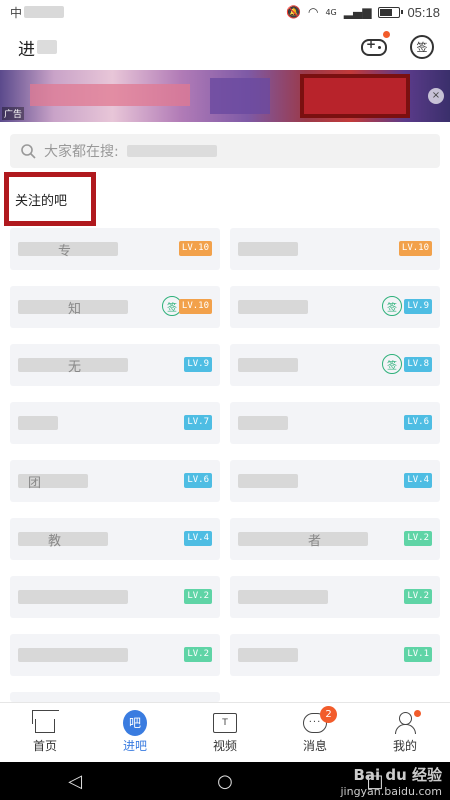 This screenshot has height=800, width=450. What do you see at coordinates (331, 12) in the screenshot?
I see `network-type: 4G` at bounding box center [331, 12].